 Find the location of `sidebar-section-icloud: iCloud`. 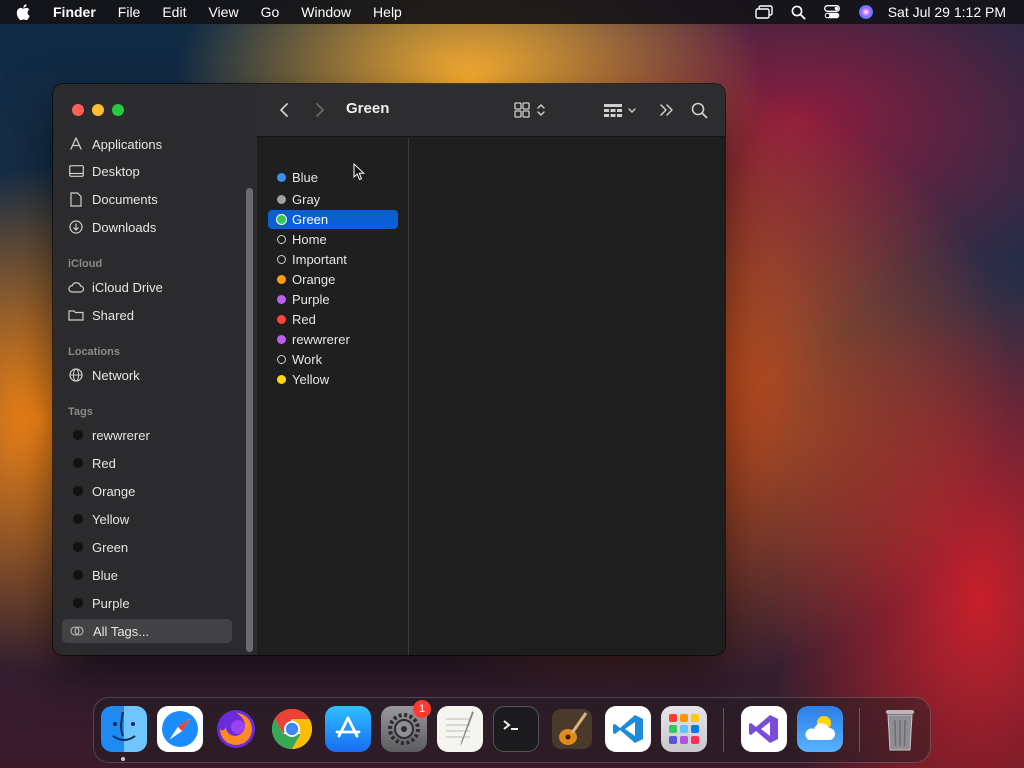

sidebar-section-icloud: iCloud is located at coordinates (85, 264).